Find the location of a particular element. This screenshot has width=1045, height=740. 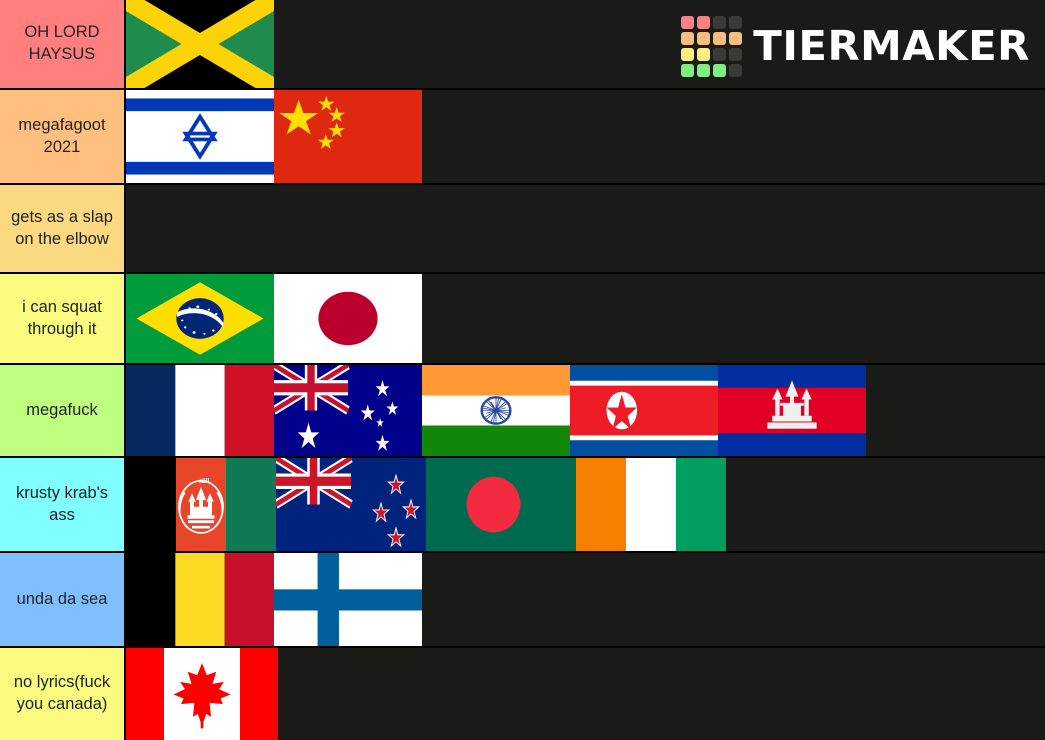

tiermaker-logo: TIERMAKER is located at coordinates (855, 46).